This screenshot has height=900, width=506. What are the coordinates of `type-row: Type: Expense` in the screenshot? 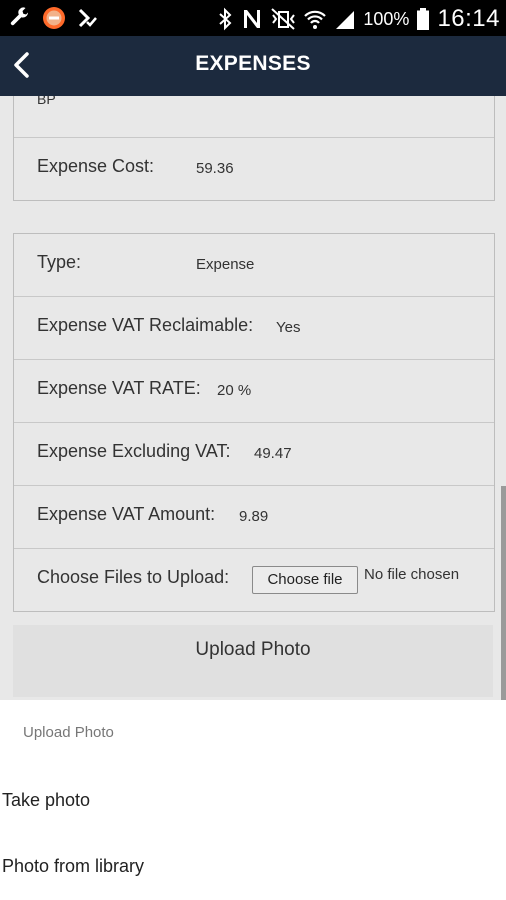 It's located at (254, 265).